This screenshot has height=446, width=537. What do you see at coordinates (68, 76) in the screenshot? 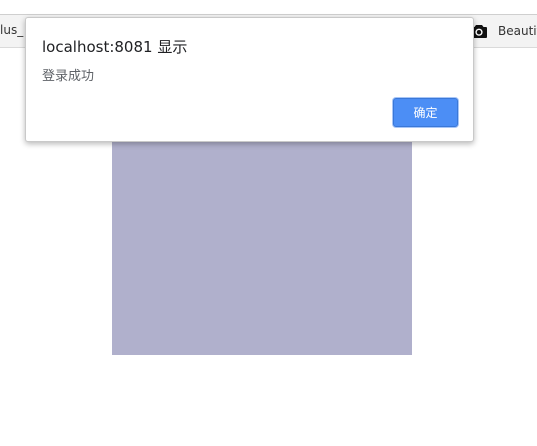
I see `dialog-message: 登录成功` at bounding box center [68, 76].